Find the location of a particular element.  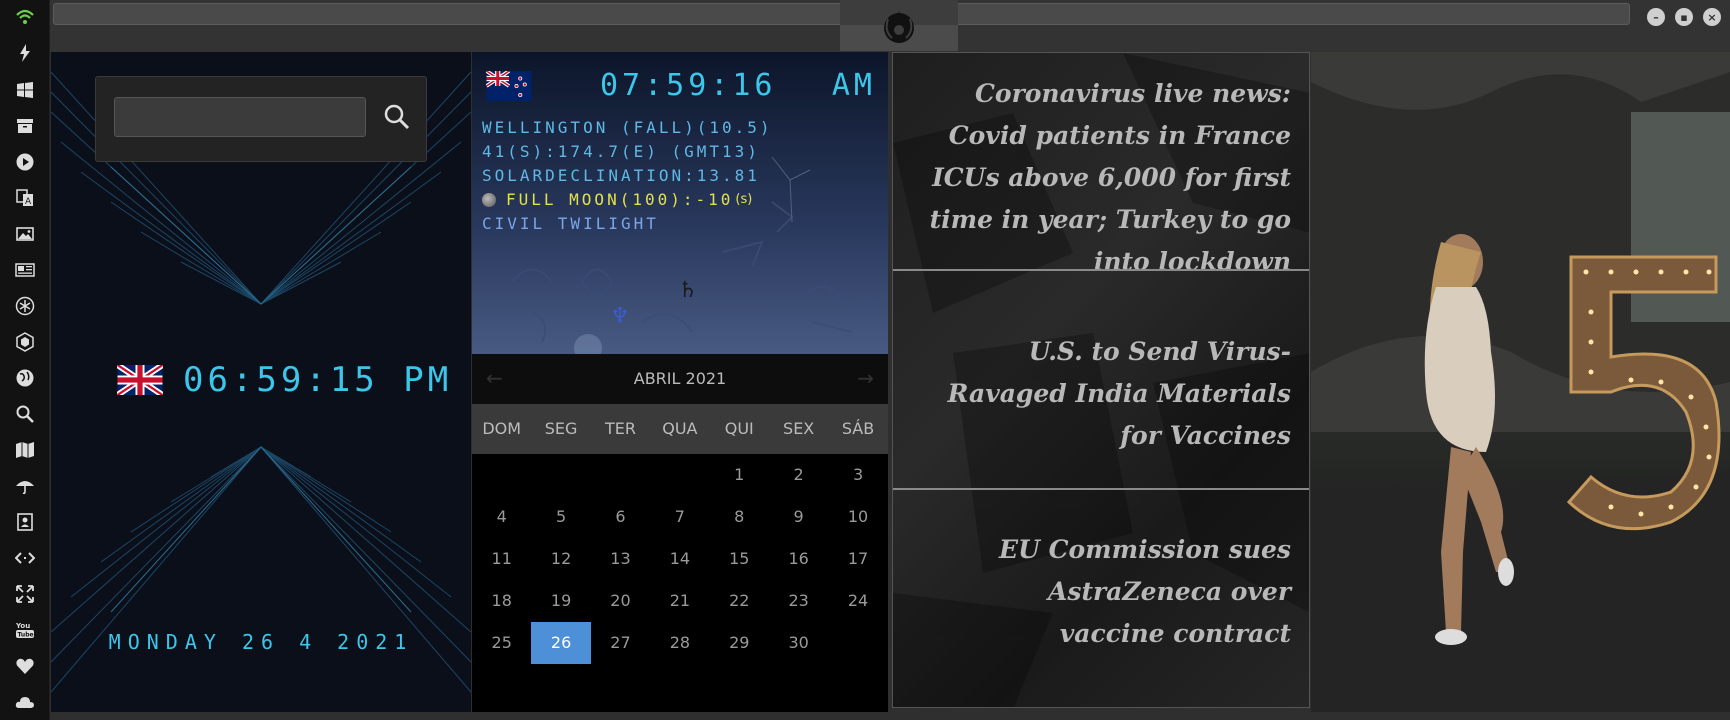

sidebar: A You Tube is located at coordinates (25, 360).